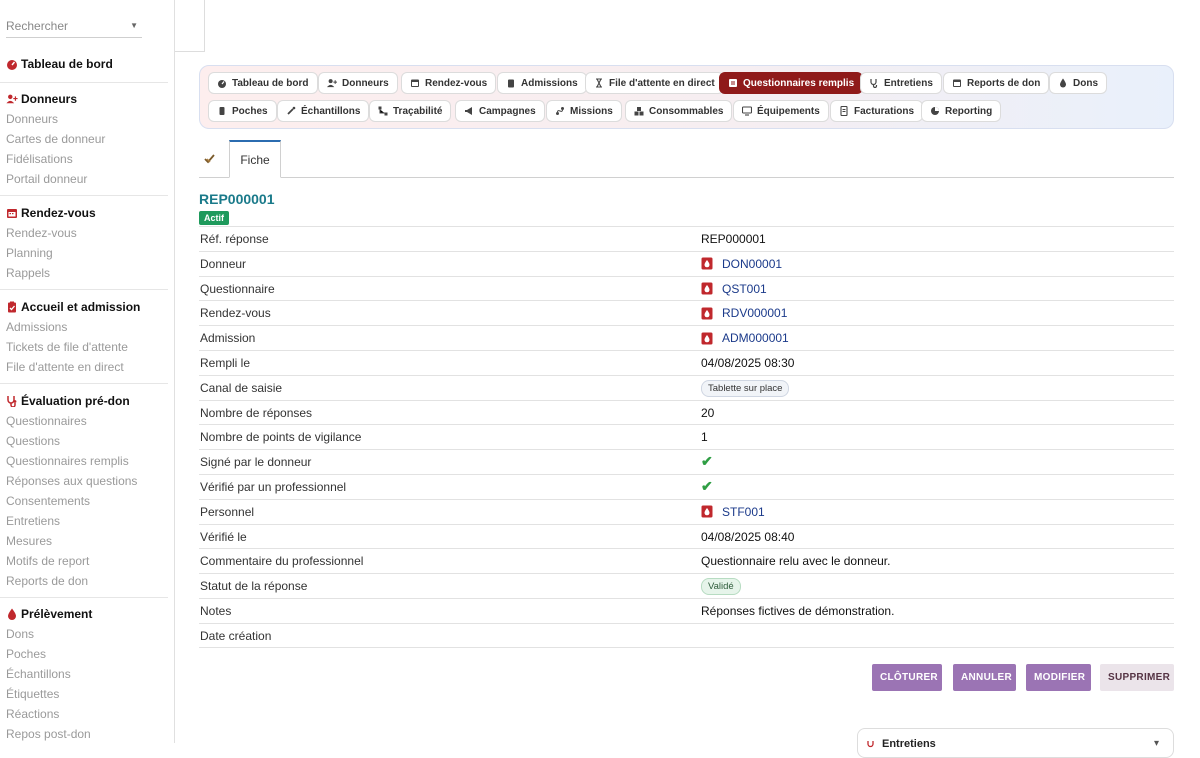  What do you see at coordinates (984, 677) in the screenshot?
I see `cancel-button: ANNULER` at bounding box center [984, 677].